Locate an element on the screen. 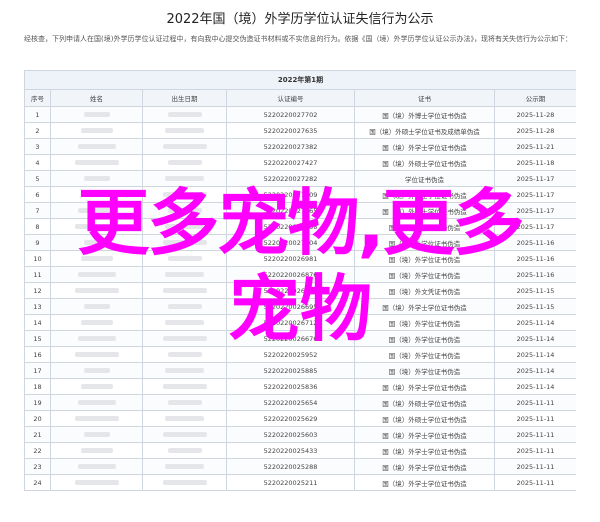 This screenshot has height=522, width=600. table-row: 4 5220220027427 国（境）外硕士学位证书伪造 2025-11-18 is located at coordinates (300, 162).